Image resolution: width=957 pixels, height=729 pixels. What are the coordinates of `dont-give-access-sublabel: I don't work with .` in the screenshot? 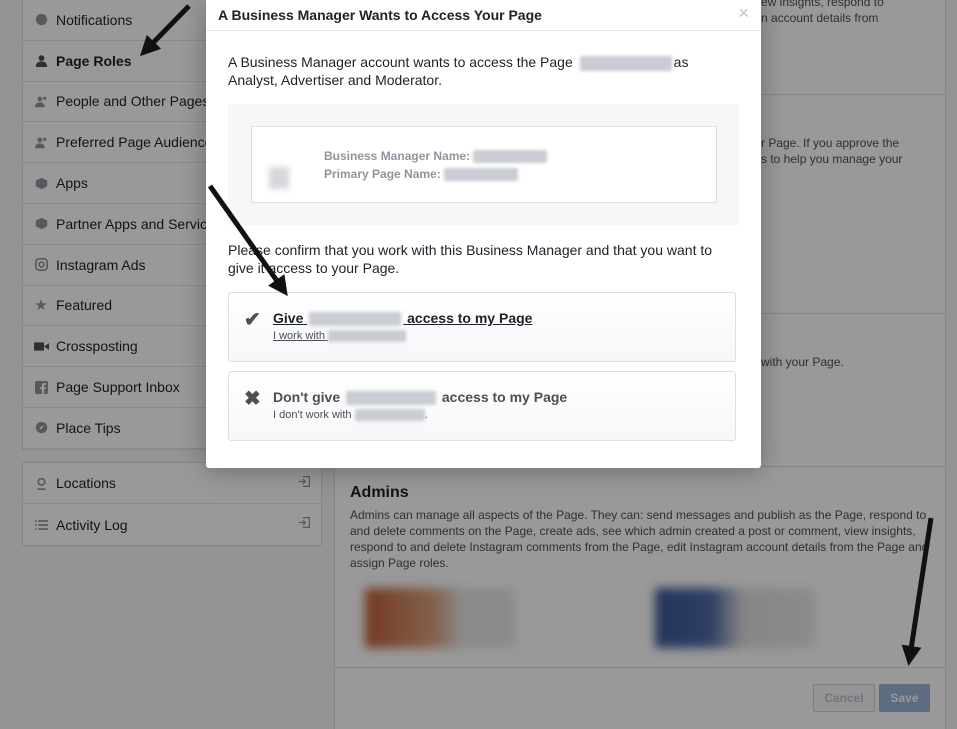 It's located at (350, 415).